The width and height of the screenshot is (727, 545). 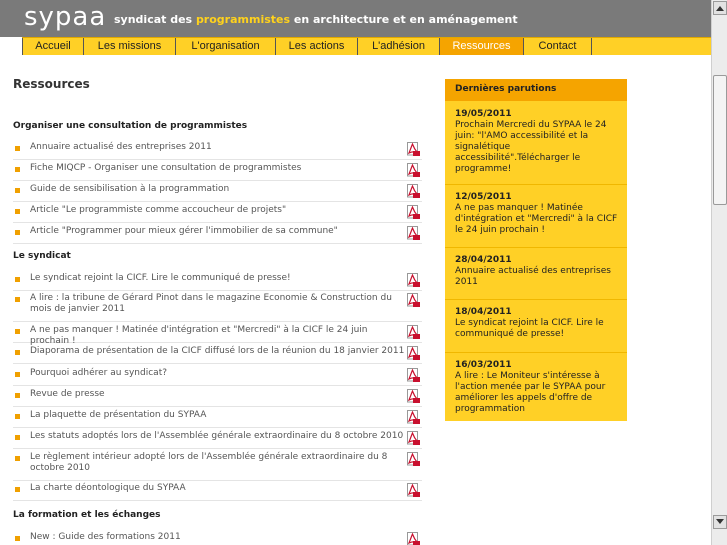 What do you see at coordinates (217, 488) in the screenshot?
I see `resource-link: La charte déontologique du SYPAA` at bounding box center [217, 488].